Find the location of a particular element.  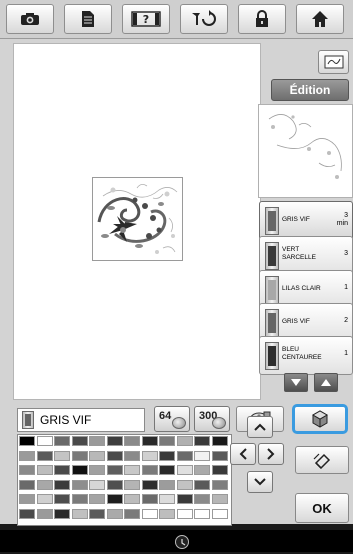

color-shuffle-button is located at coordinates (320, 419).